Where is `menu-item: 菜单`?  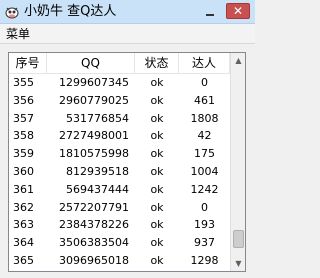
menu-item: 菜单 is located at coordinates (18, 34).